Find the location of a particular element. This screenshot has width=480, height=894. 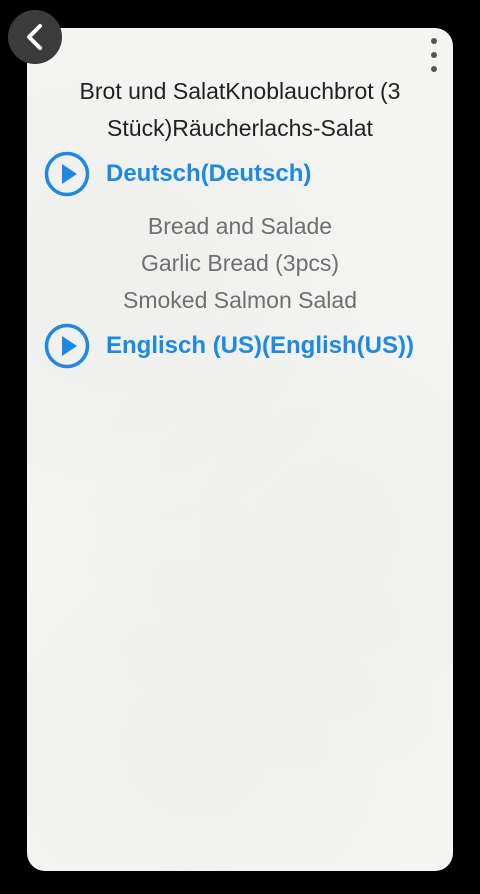

target-language-label: Englisch (US)(English(US)) is located at coordinates (260, 345).